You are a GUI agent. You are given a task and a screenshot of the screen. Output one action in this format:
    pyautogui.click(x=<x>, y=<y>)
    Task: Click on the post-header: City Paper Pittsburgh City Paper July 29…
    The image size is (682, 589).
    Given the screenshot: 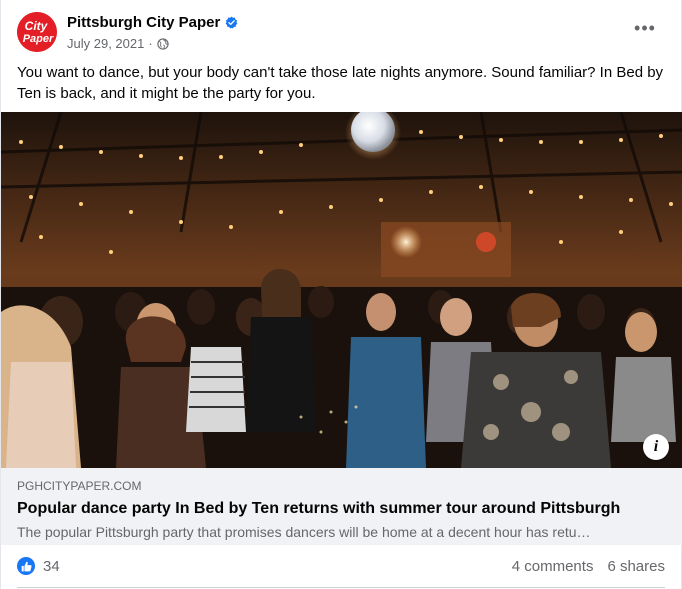 What is the action you would take?
    pyautogui.click(x=341, y=32)
    